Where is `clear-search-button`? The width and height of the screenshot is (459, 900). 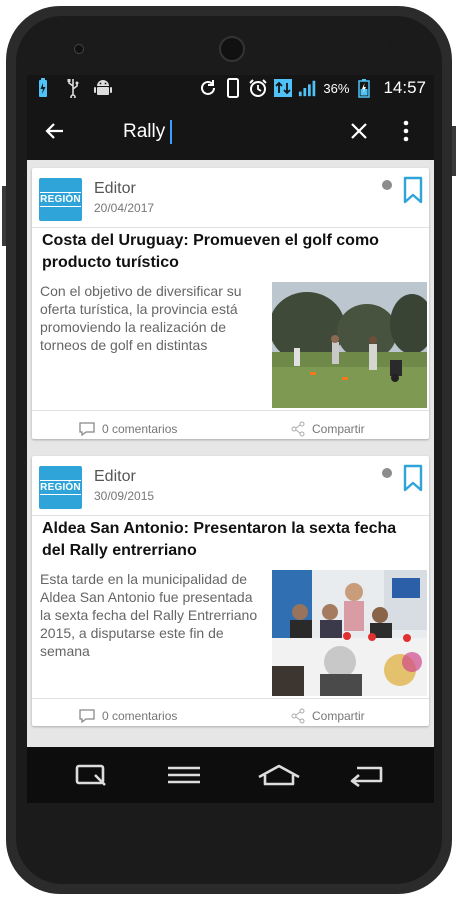
clear-search-button is located at coordinates (359, 131).